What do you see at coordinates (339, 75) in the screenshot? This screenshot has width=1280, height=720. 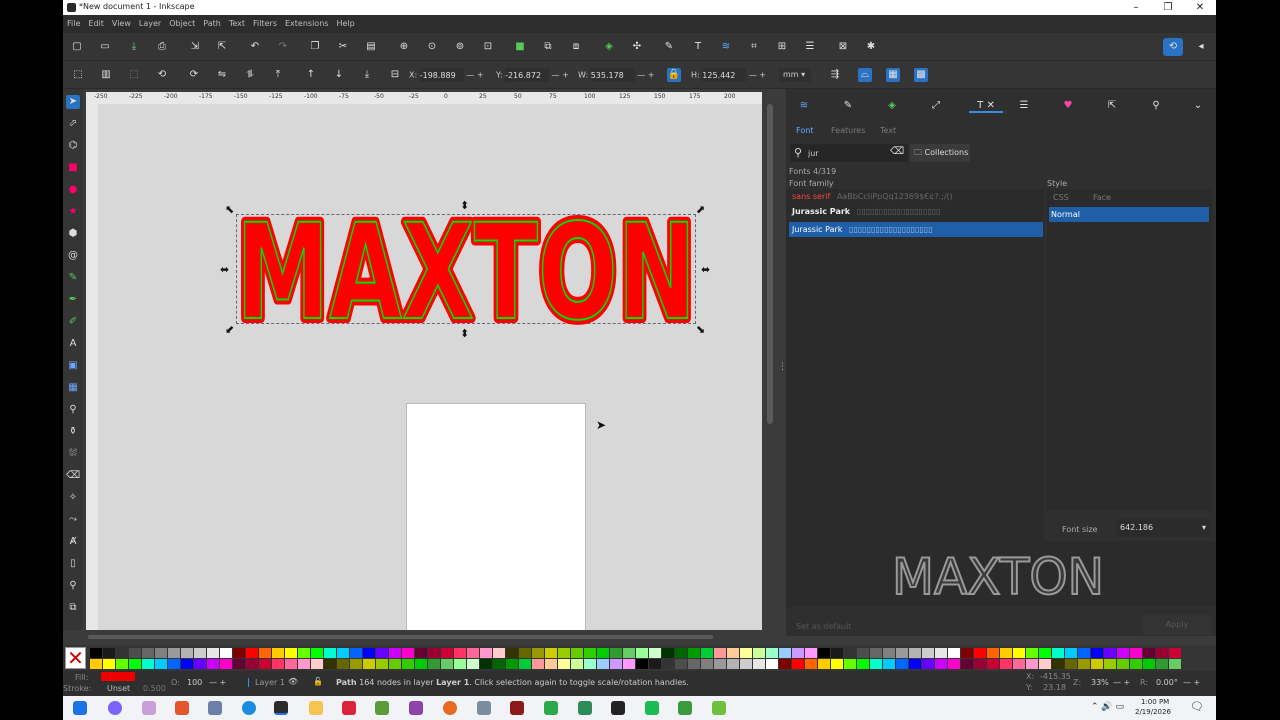 I see `lower-icon: ↓` at bounding box center [339, 75].